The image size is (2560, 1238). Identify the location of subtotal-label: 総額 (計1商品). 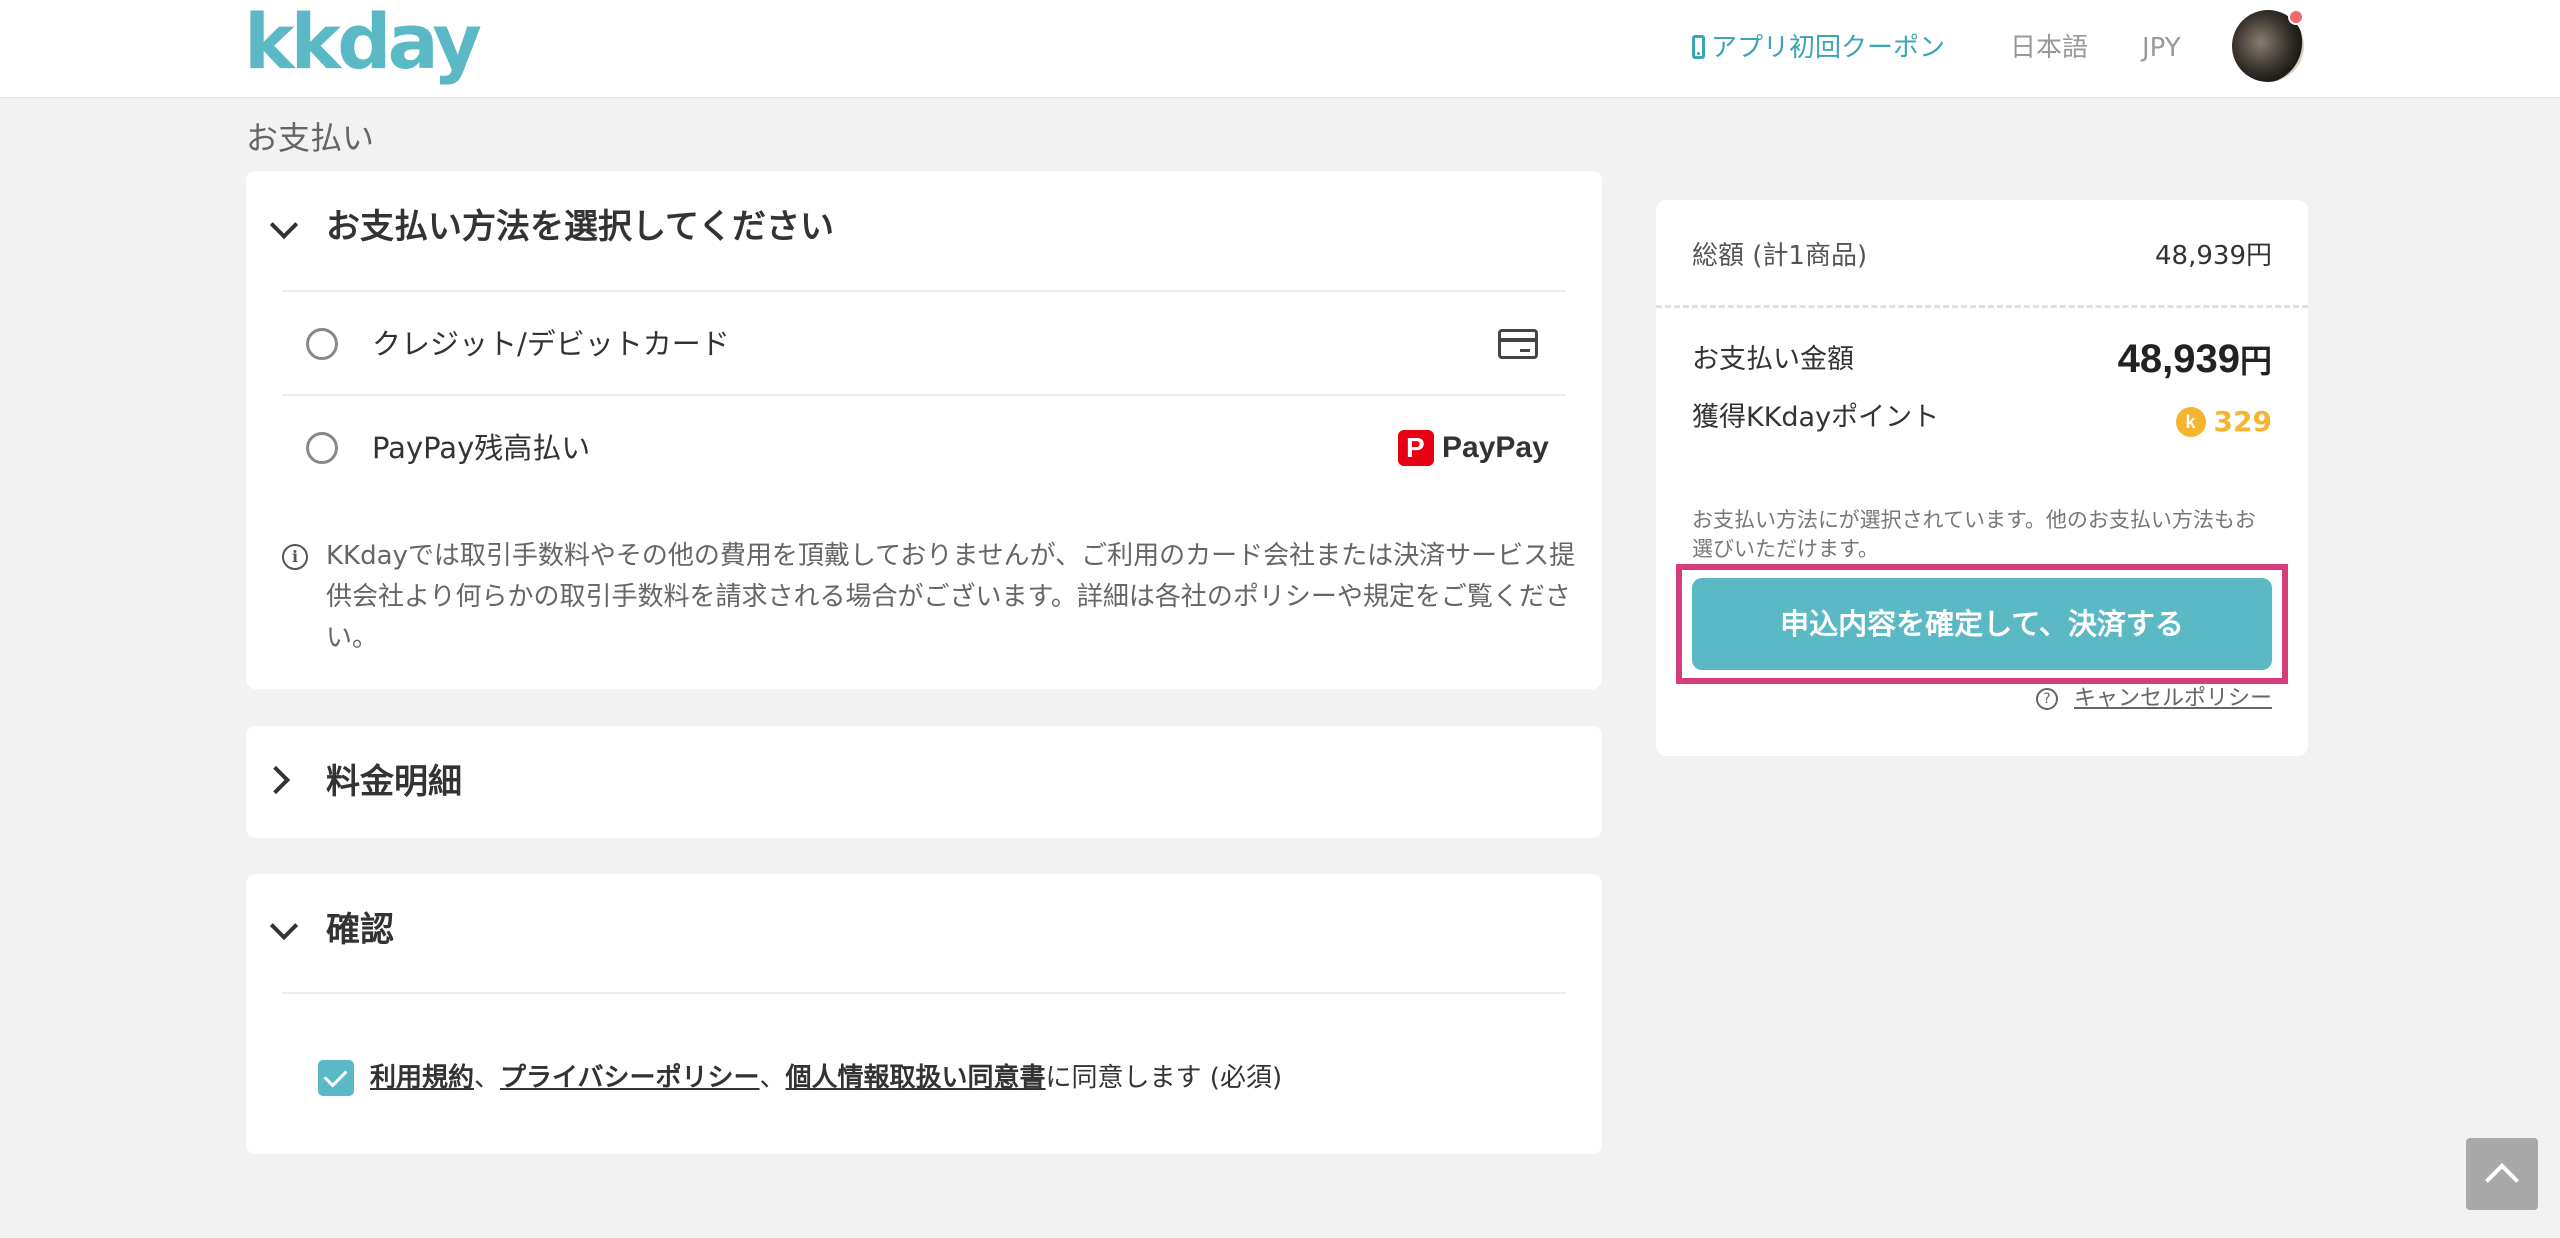
(1780, 256).